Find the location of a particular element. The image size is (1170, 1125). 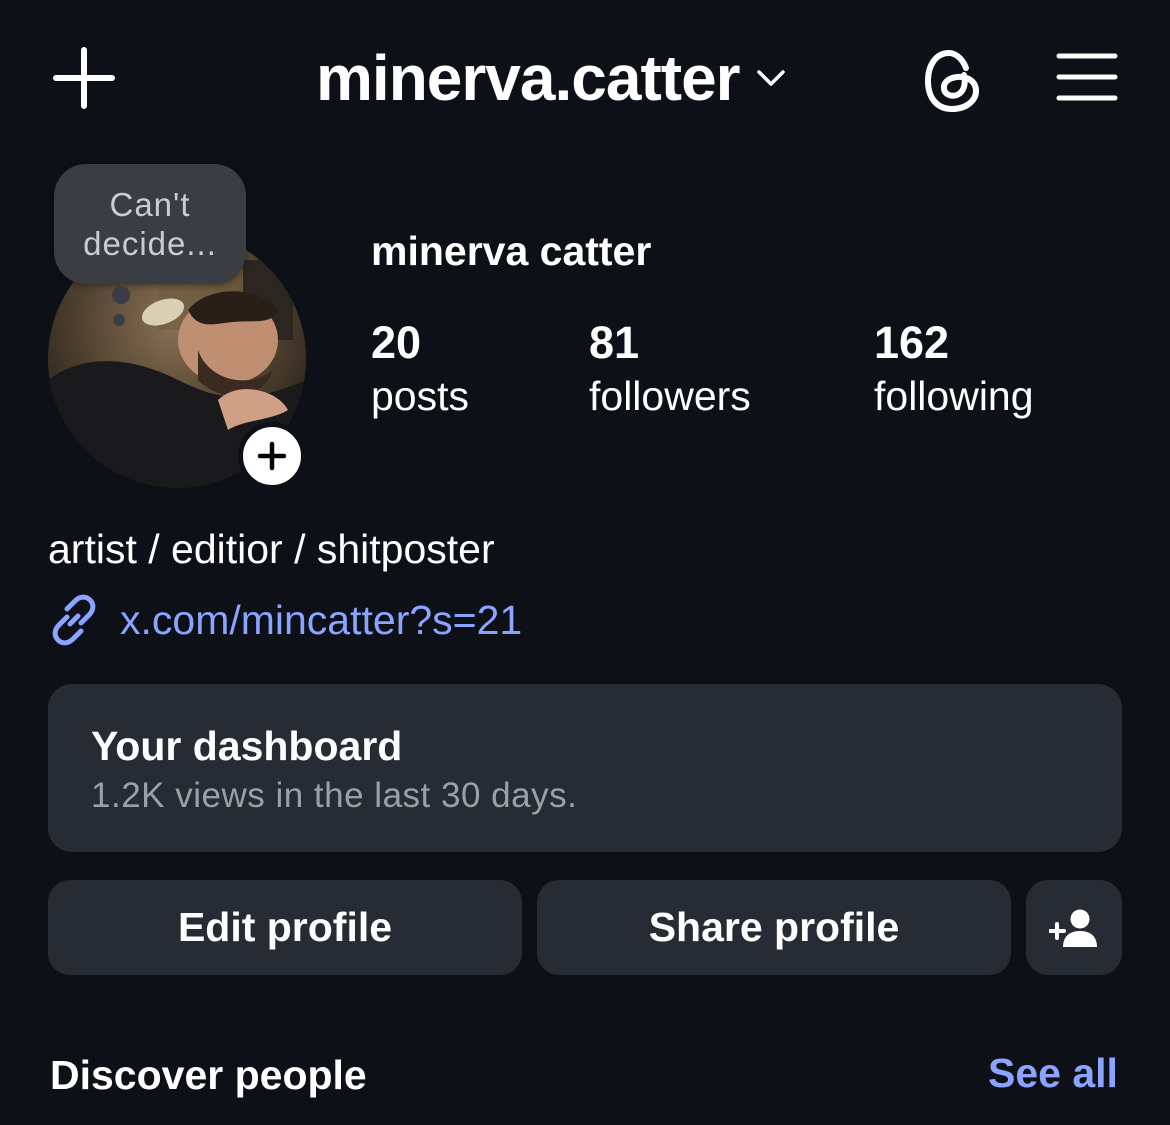

stat-value: 20 is located at coordinates (396, 342).